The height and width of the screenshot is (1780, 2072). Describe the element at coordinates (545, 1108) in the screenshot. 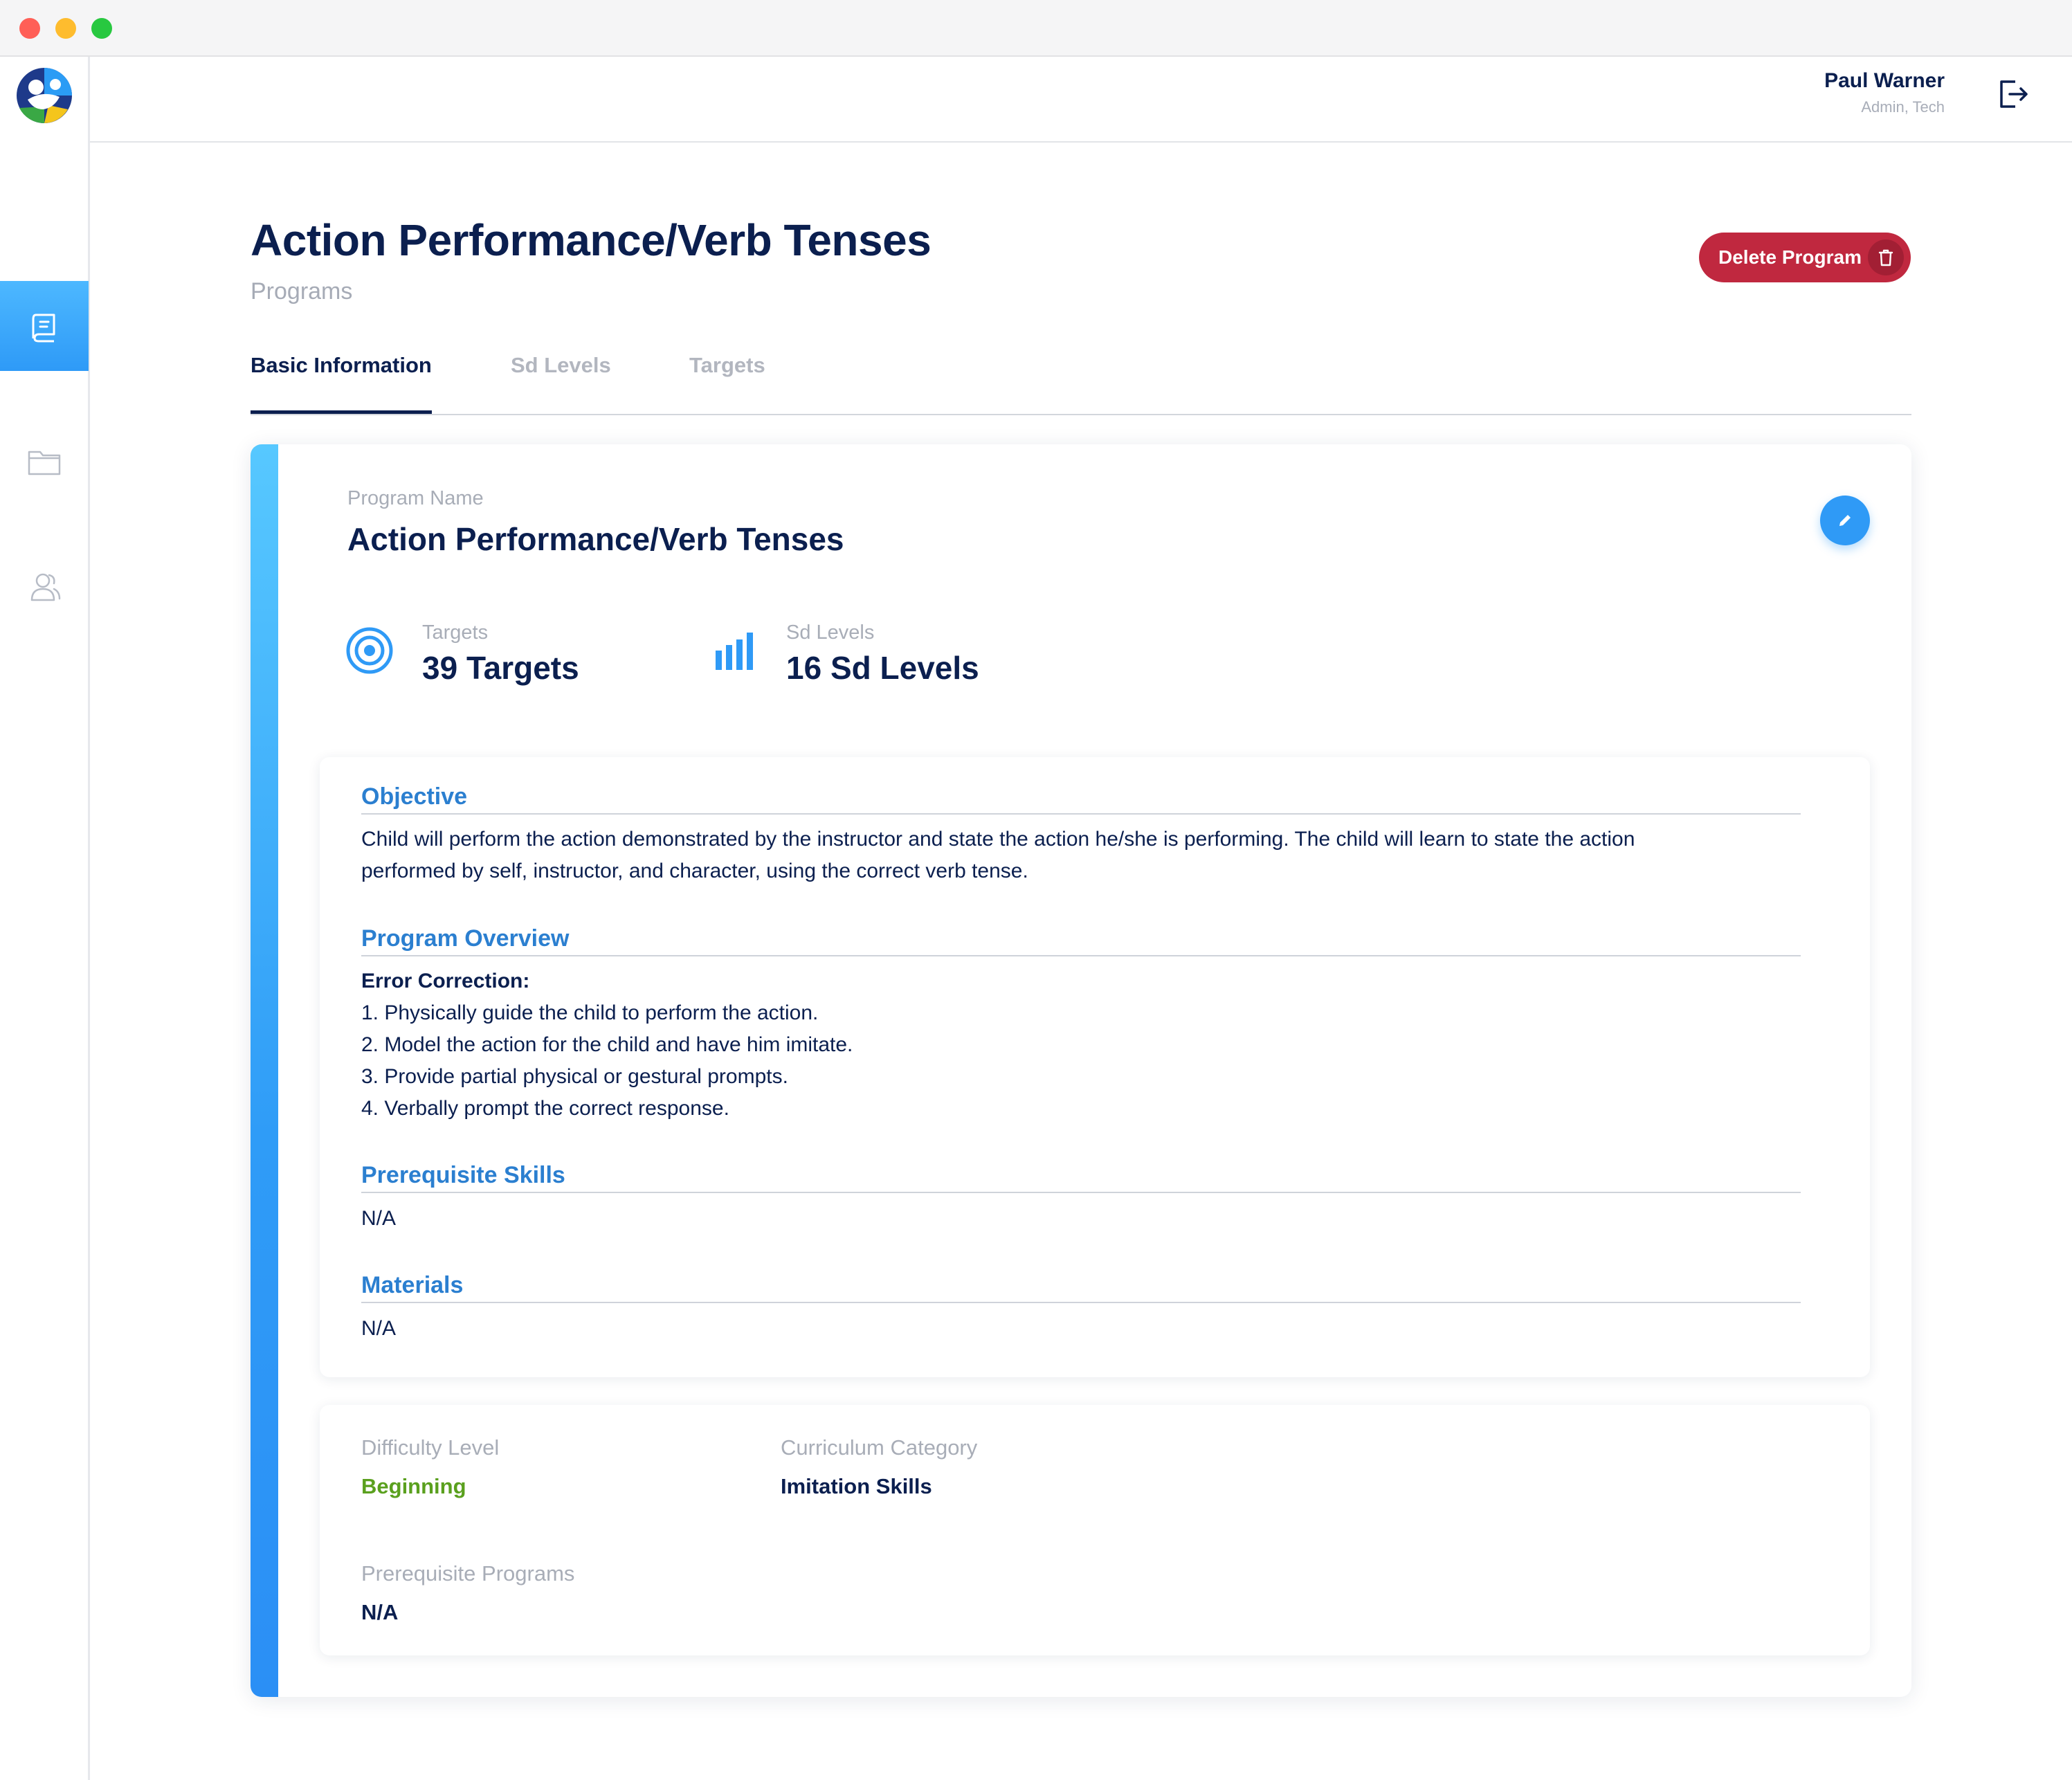

I see `overview-step: 4. Verbally prompt the correct response.` at that location.